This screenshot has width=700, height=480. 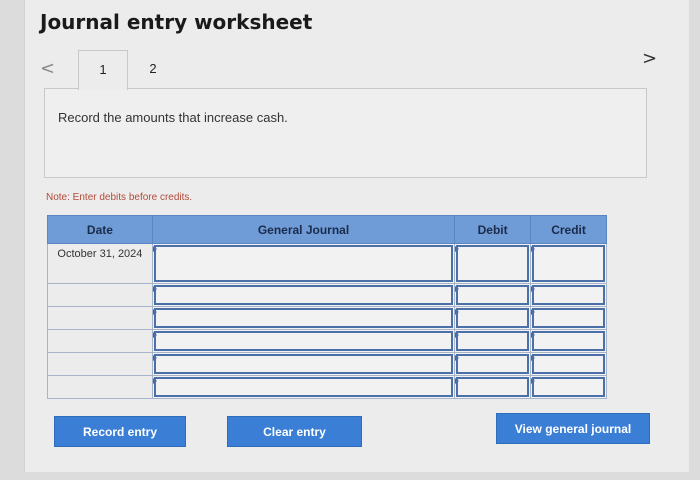 I want to click on previous-arrow-icon: <, so click(x=47, y=68).